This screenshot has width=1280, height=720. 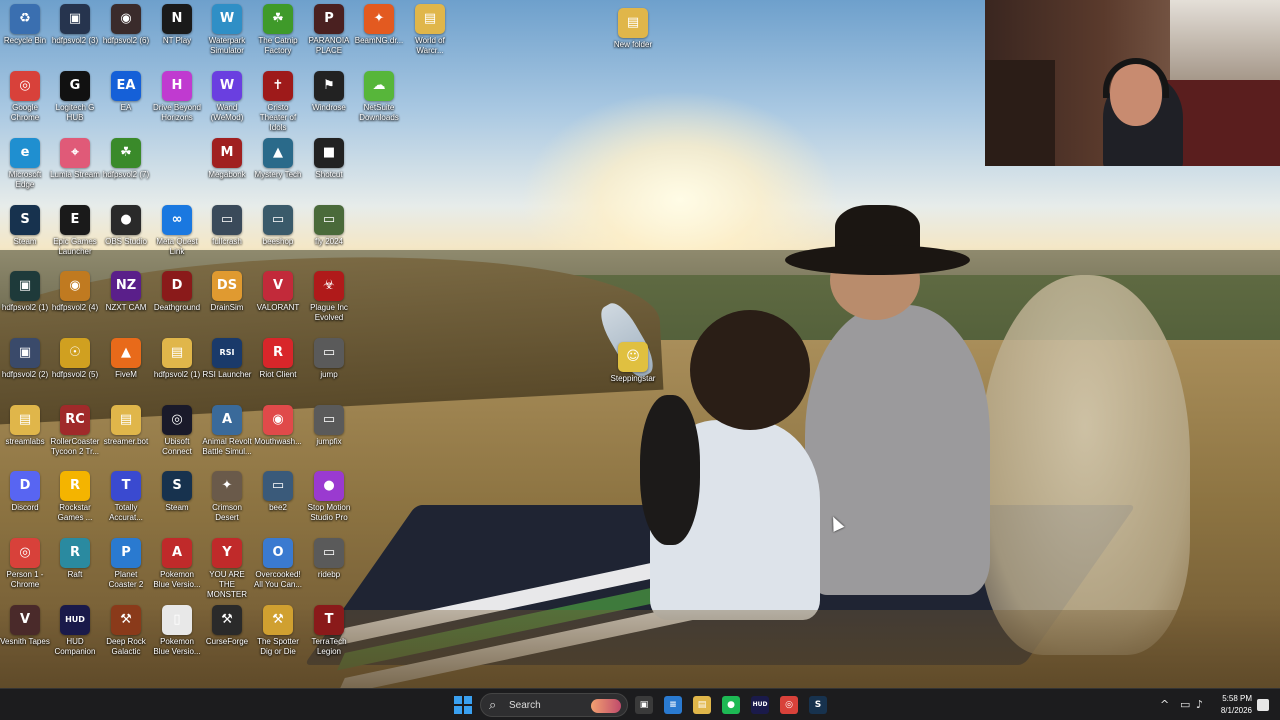 I want to click on desktop-icon-hdfpsvol2-6: ◉ hdfpsvol2 (6), so click(x=126, y=33).